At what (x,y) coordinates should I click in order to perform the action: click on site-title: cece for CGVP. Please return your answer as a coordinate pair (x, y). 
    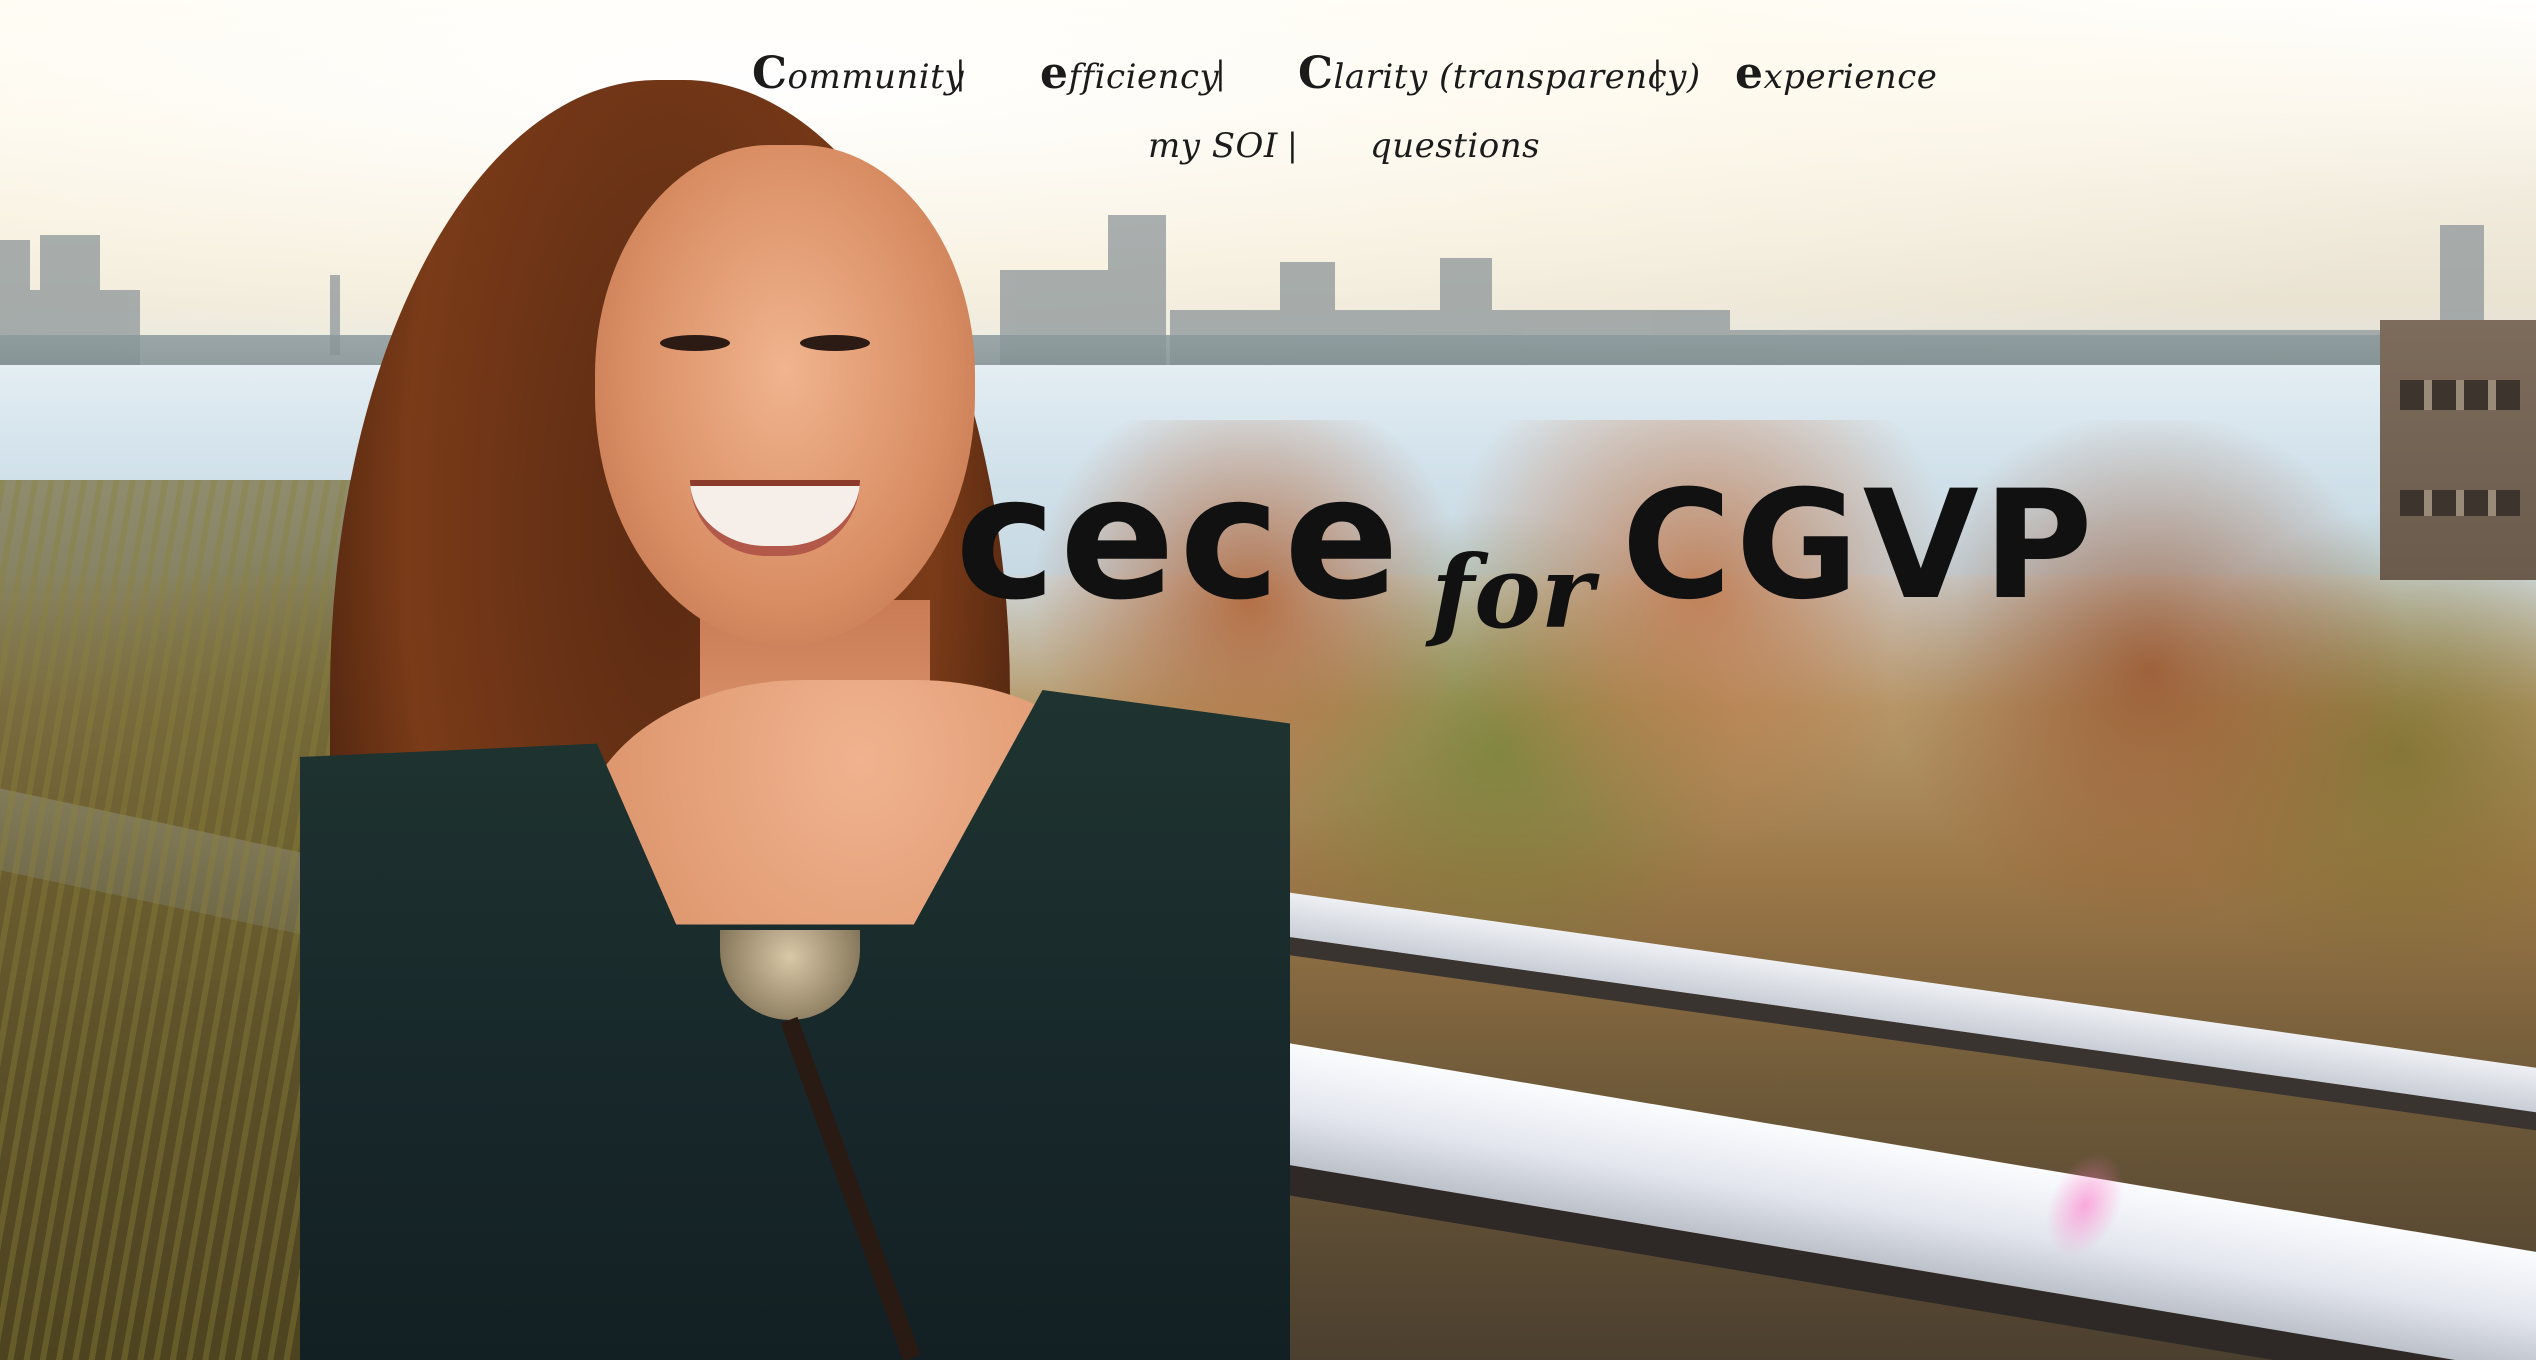
    Looking at the image, I should click on (1526, 545).